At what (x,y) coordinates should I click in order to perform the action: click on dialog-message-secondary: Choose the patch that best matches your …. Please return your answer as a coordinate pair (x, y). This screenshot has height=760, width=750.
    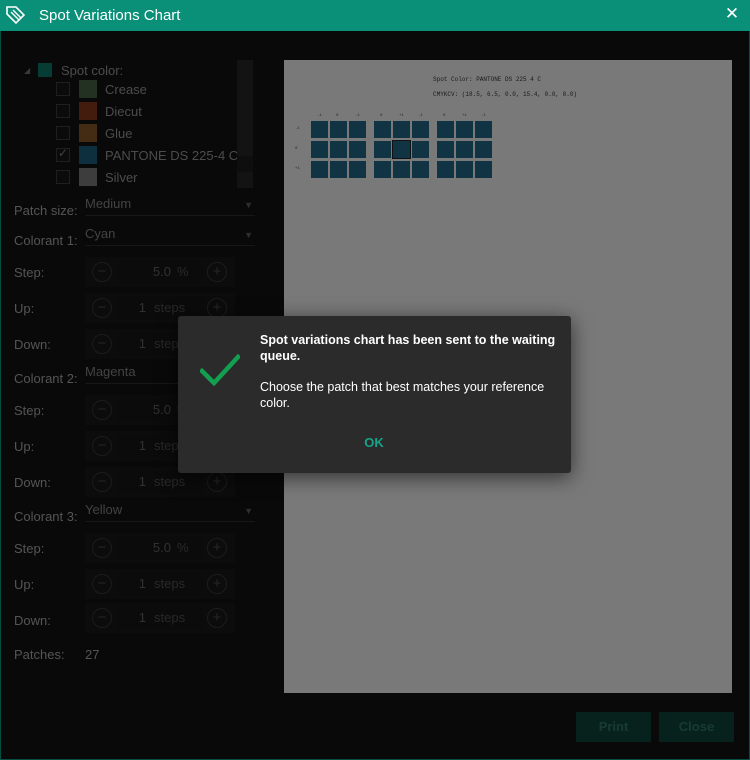
    Looking at the image, I should click on (402, 395).